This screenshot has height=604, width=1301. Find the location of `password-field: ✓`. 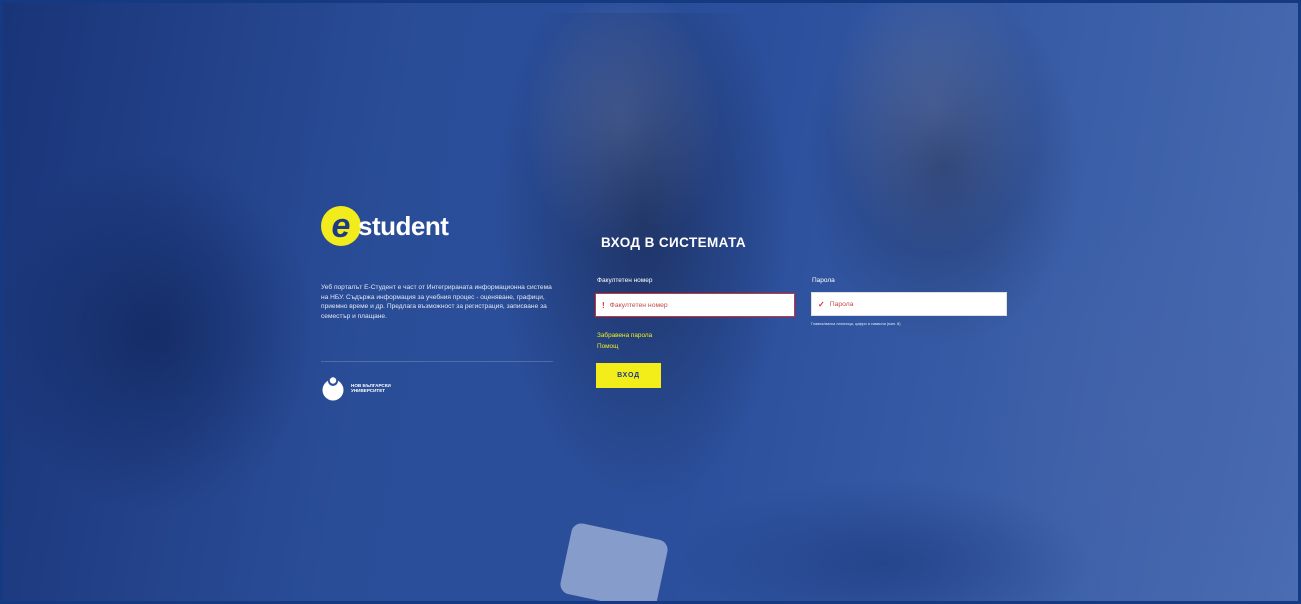

password-field: ✓ is located at coordinates (909, 304).